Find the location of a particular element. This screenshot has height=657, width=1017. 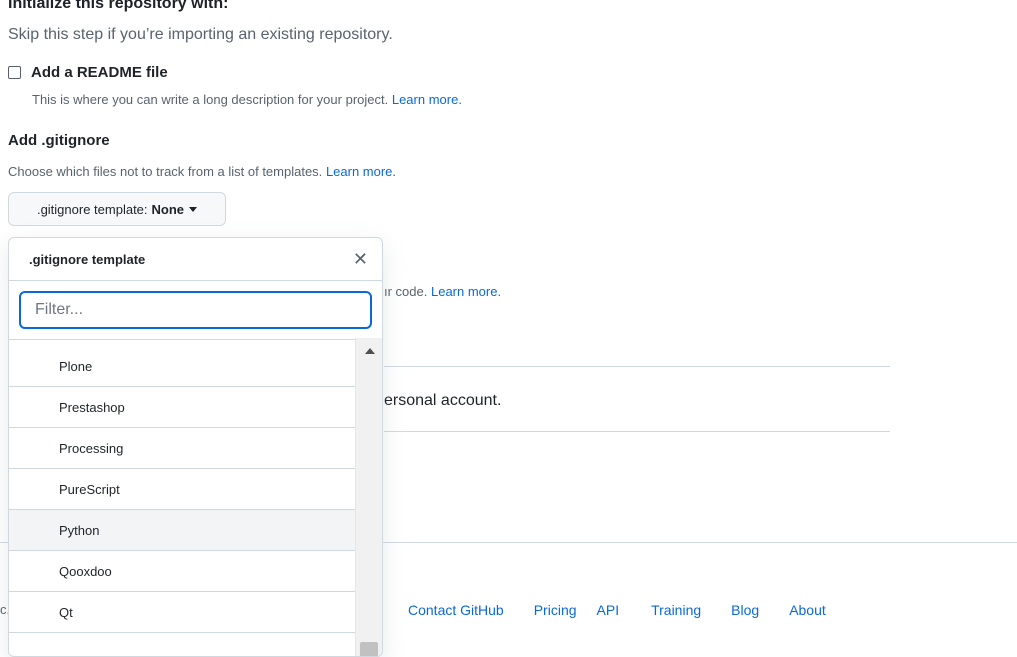

popover-title: .gitignore template is located at coordinates (87, 259).